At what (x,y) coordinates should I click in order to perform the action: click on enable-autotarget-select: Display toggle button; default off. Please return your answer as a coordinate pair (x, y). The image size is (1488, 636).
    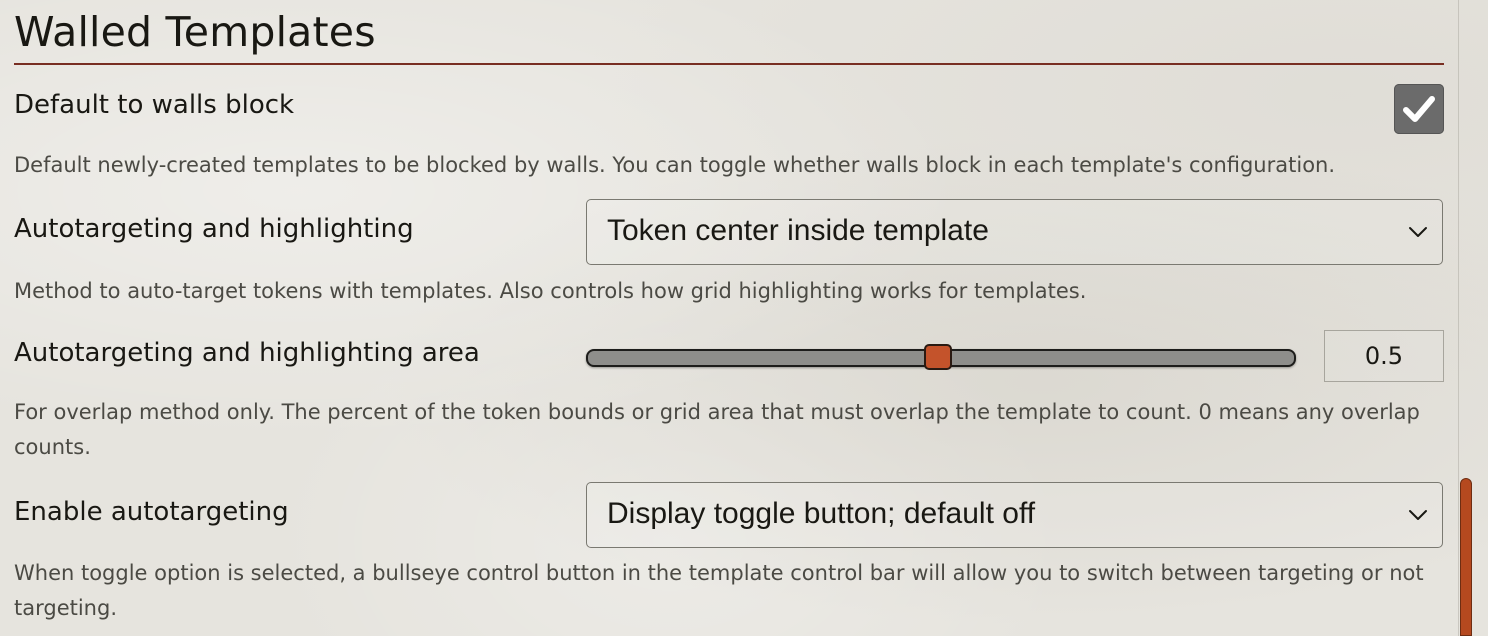
    Looking at the image, I should click on (1014, 515).